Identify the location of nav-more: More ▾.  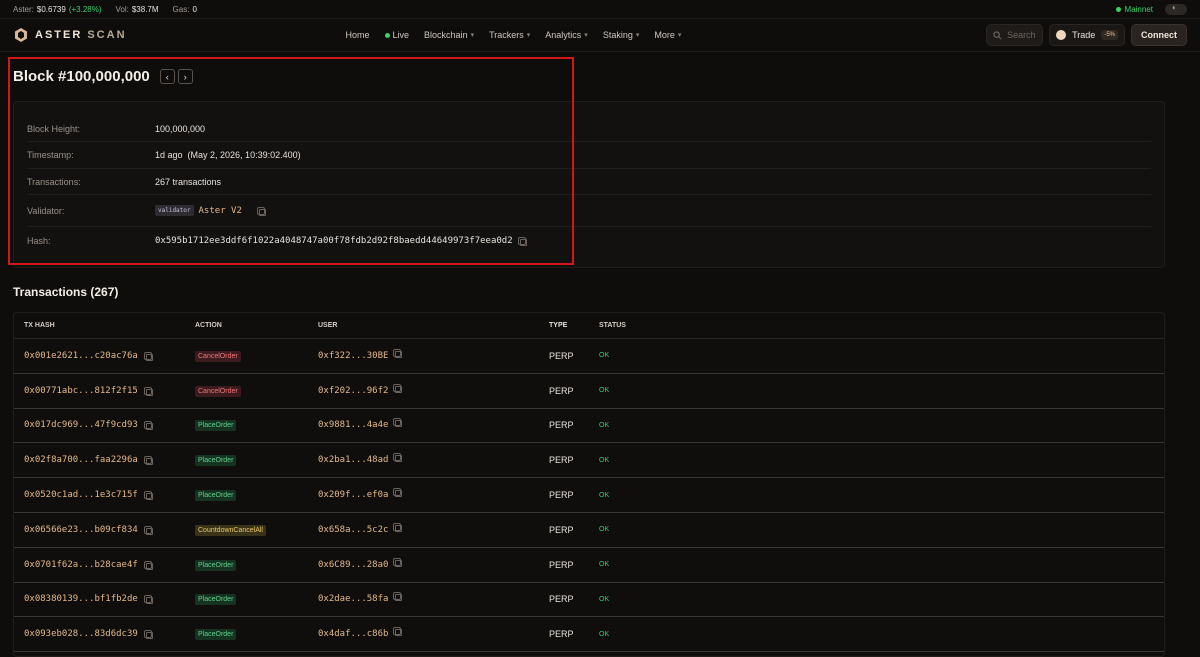
(667, 35).